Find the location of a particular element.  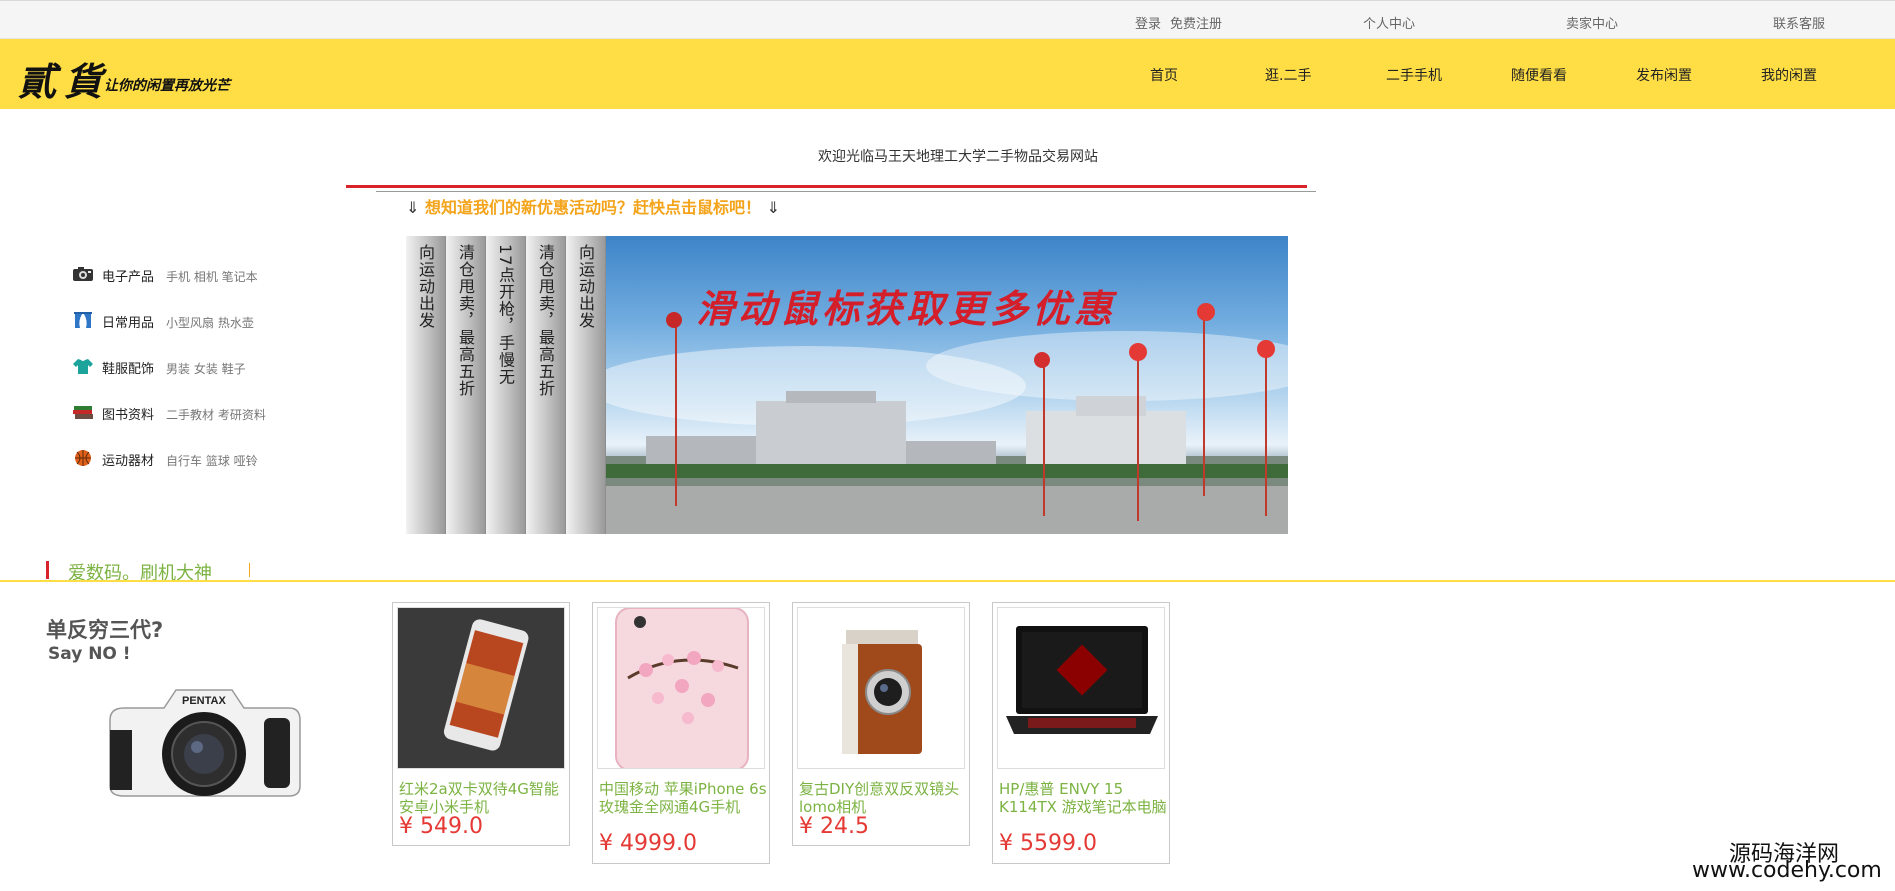

lomo-camera-image is located at coordinates (881, 688).